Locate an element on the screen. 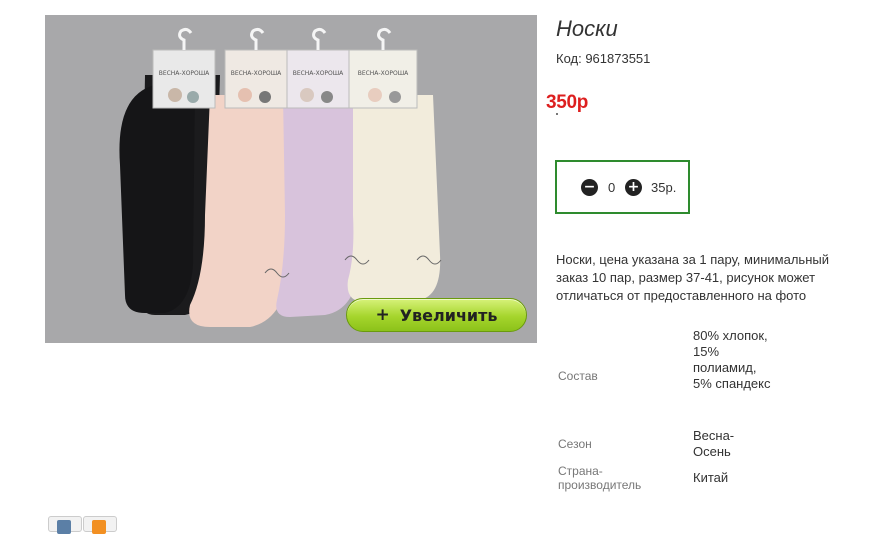 Image resolution: width=891 pixels, height=534 pixels. tag-brand-1: ВЕСНА-ХОРОША is located at coordinates (184, 73).